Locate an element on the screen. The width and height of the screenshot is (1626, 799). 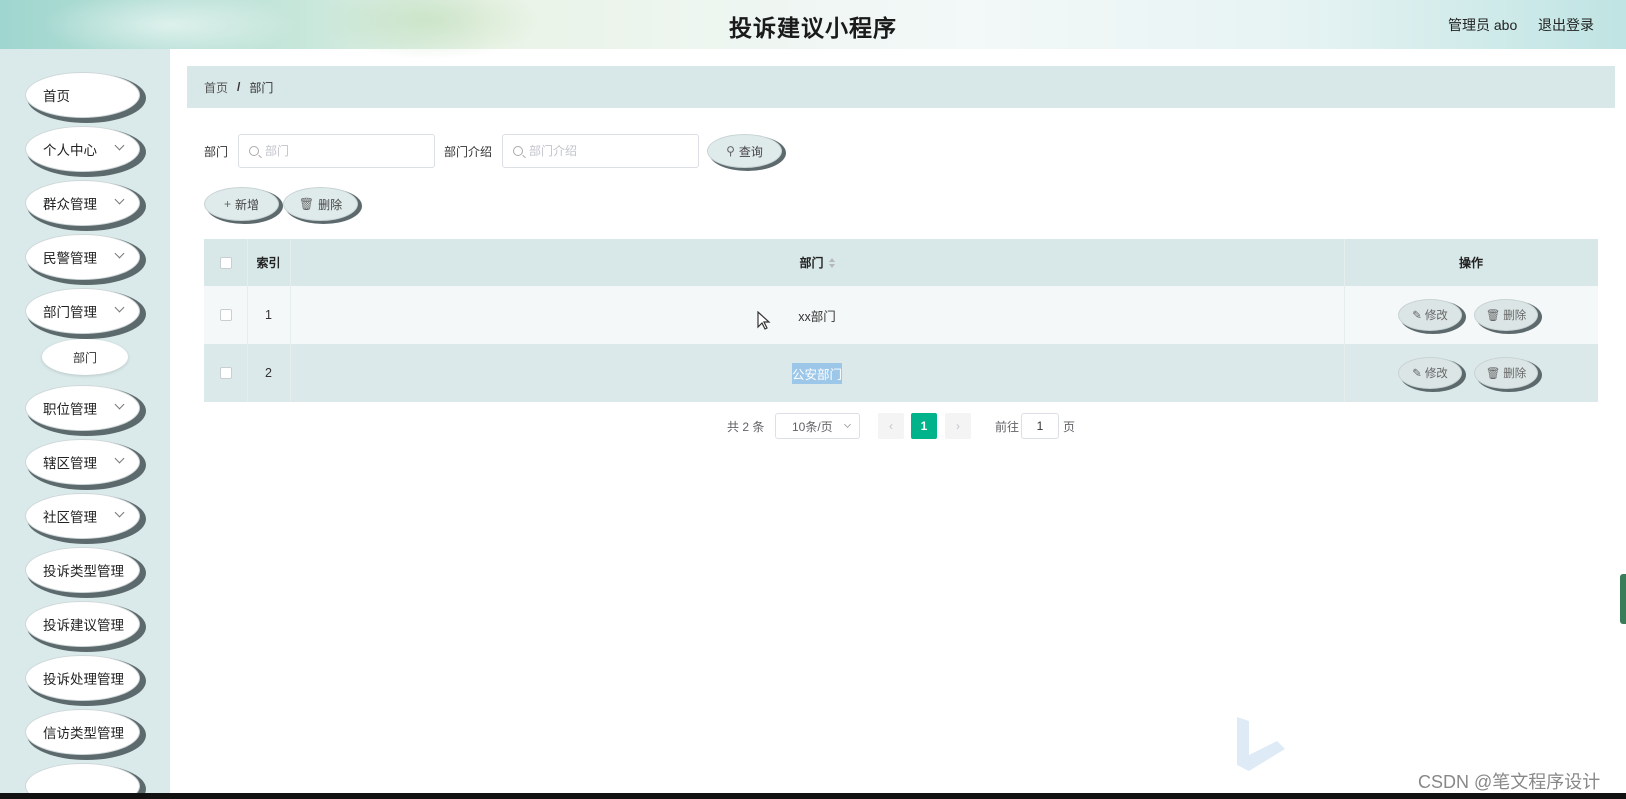
select-all-checkbox is located at coordinates (225, 262).